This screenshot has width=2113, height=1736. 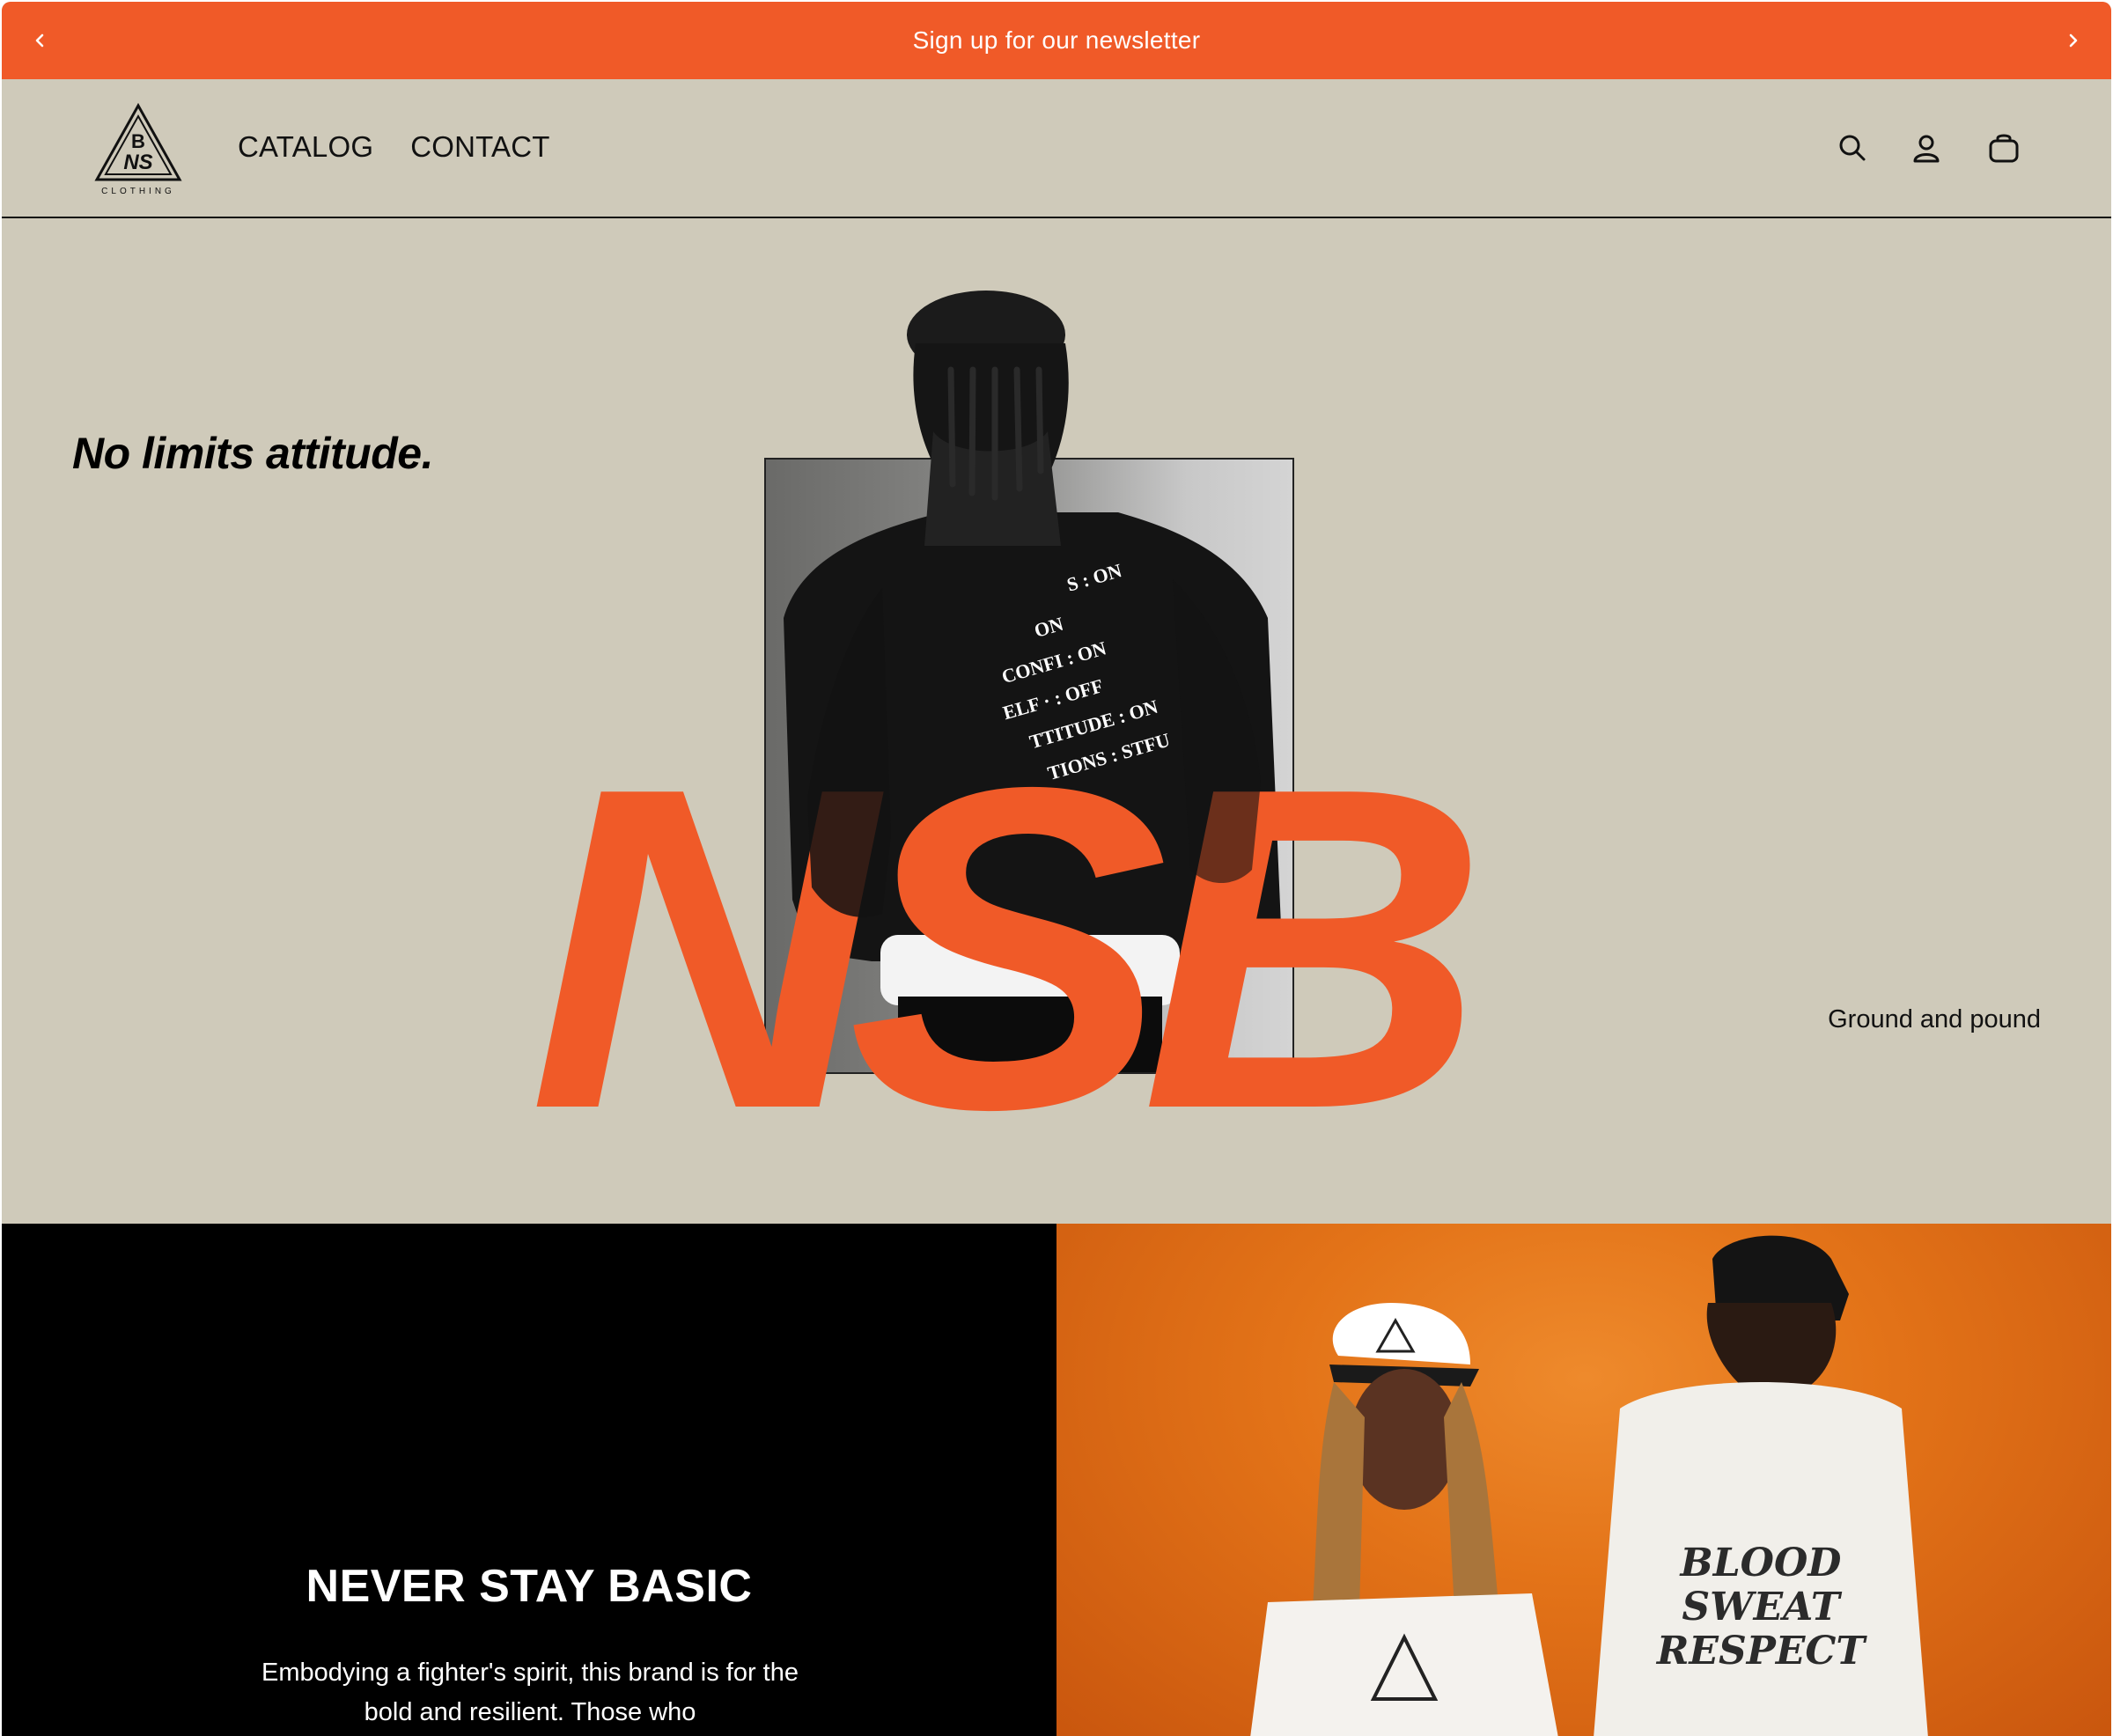 I want to click on announcement-link: Sign up for our newsletter, so click(x=1057, y=40).